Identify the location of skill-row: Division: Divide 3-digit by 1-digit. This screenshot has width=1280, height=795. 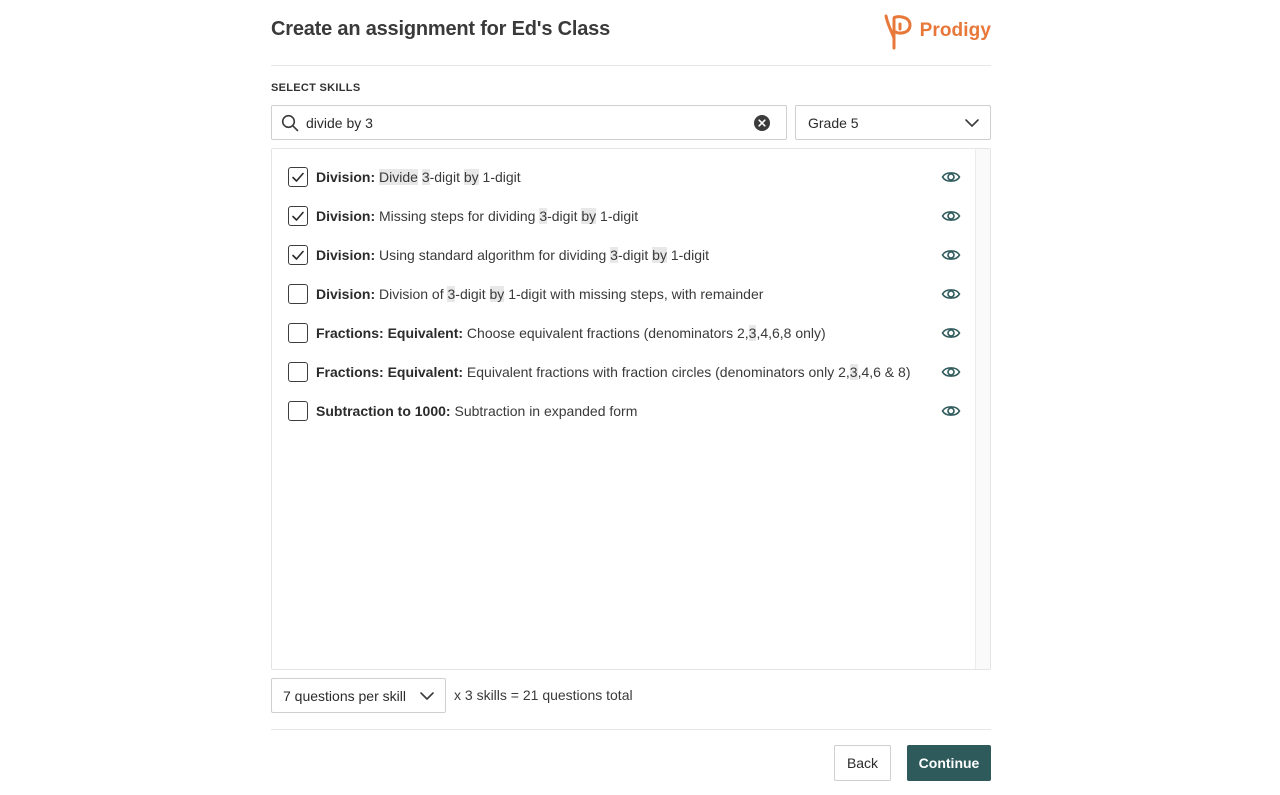
(628, 177).